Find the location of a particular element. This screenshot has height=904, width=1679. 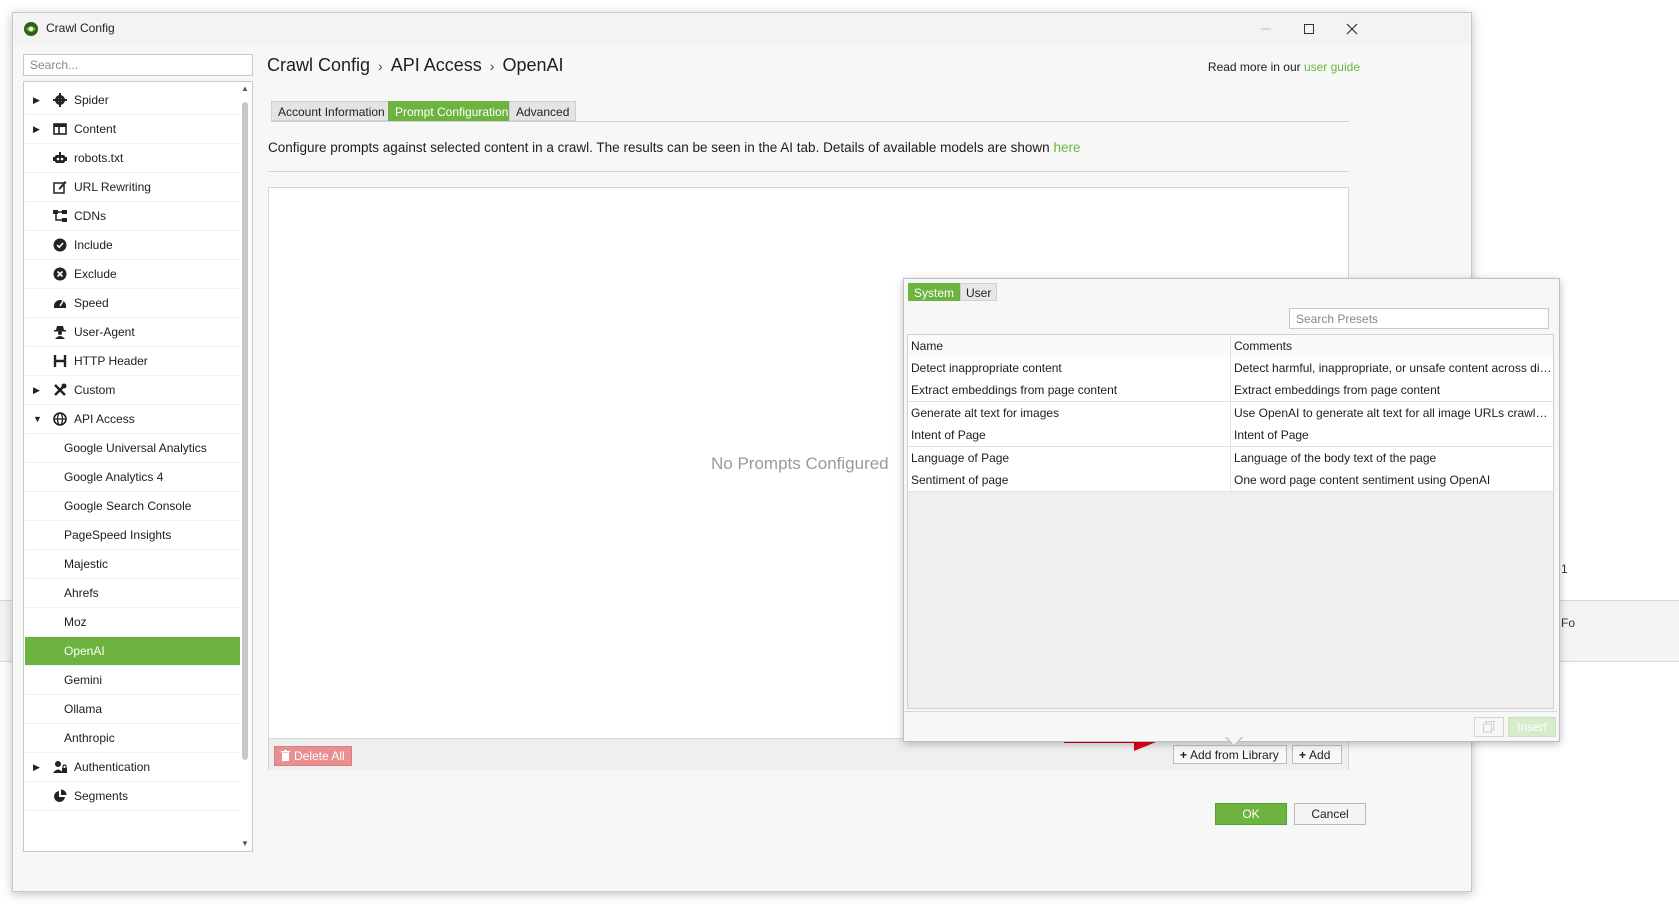

scroll-down-icon: ▼ is located at coordinates (245, 844).